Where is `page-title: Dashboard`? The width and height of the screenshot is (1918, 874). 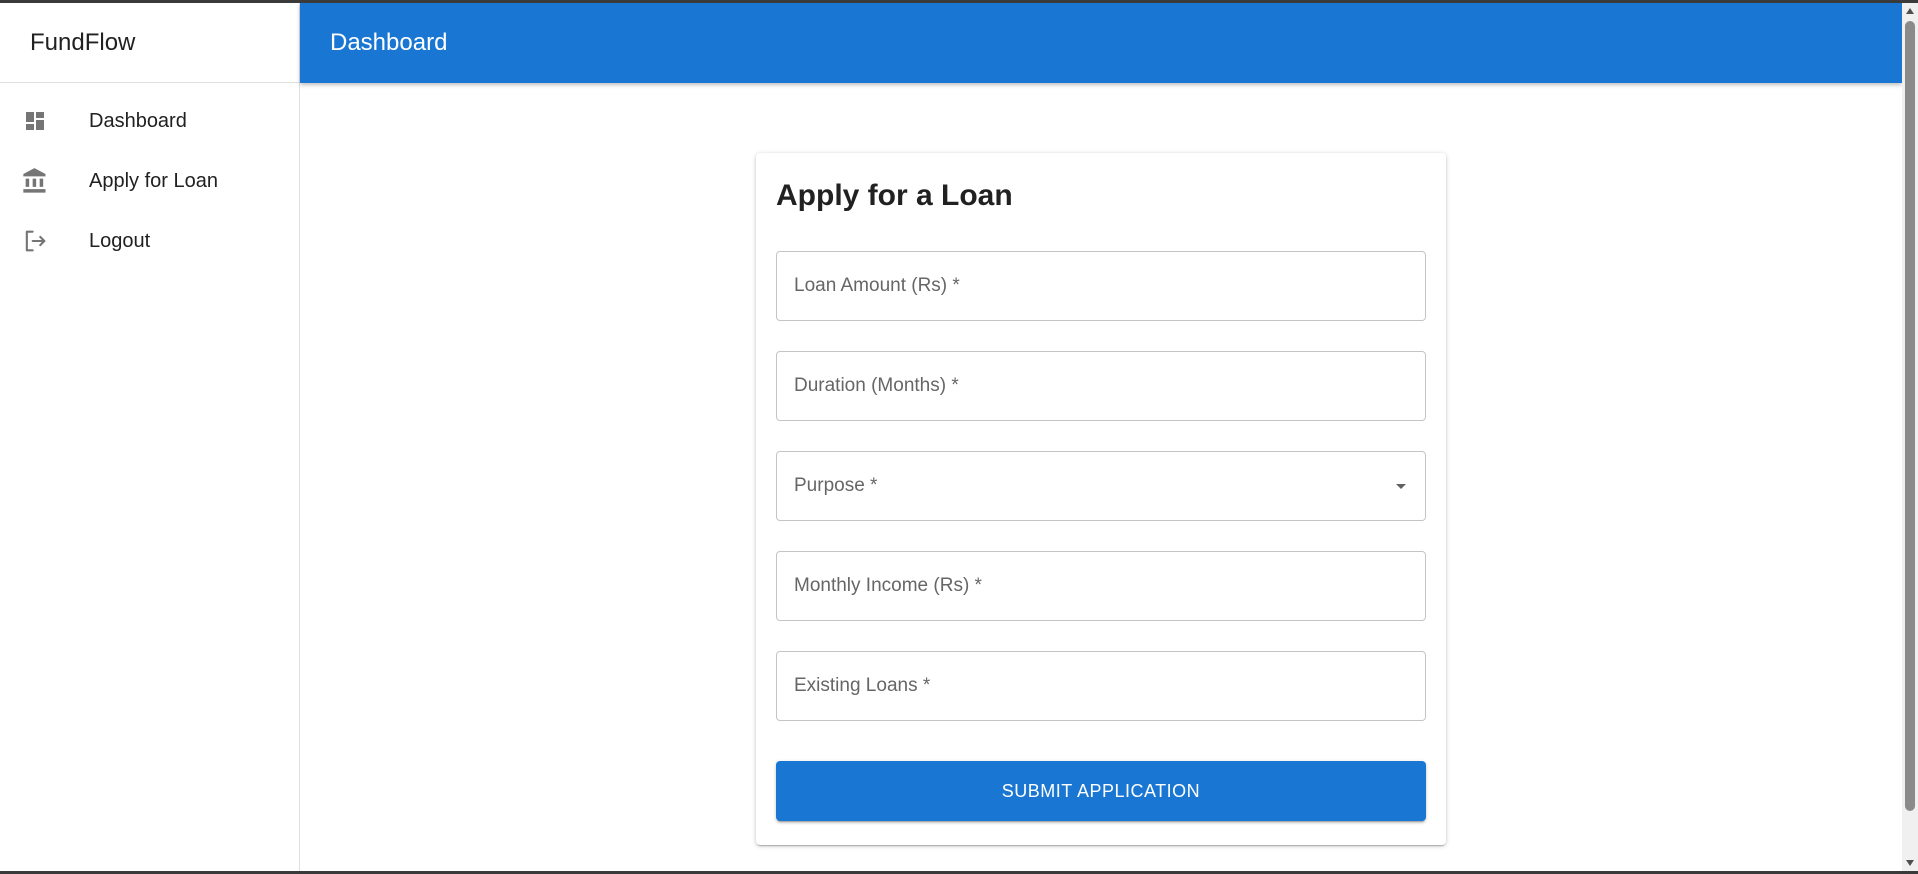 page-title: Dashboard is located at coordinates (389, 42).